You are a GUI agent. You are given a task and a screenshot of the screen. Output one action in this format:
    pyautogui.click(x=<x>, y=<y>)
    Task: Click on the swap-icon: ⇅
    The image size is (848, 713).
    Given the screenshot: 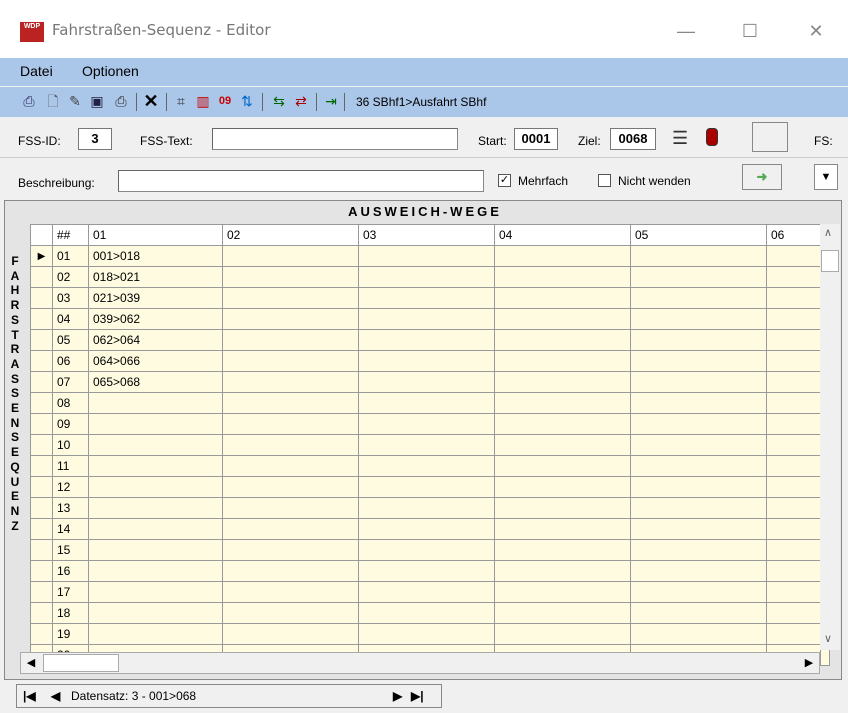 What is the action you would take?
    pyautogui.click(x=247, y=101)
    